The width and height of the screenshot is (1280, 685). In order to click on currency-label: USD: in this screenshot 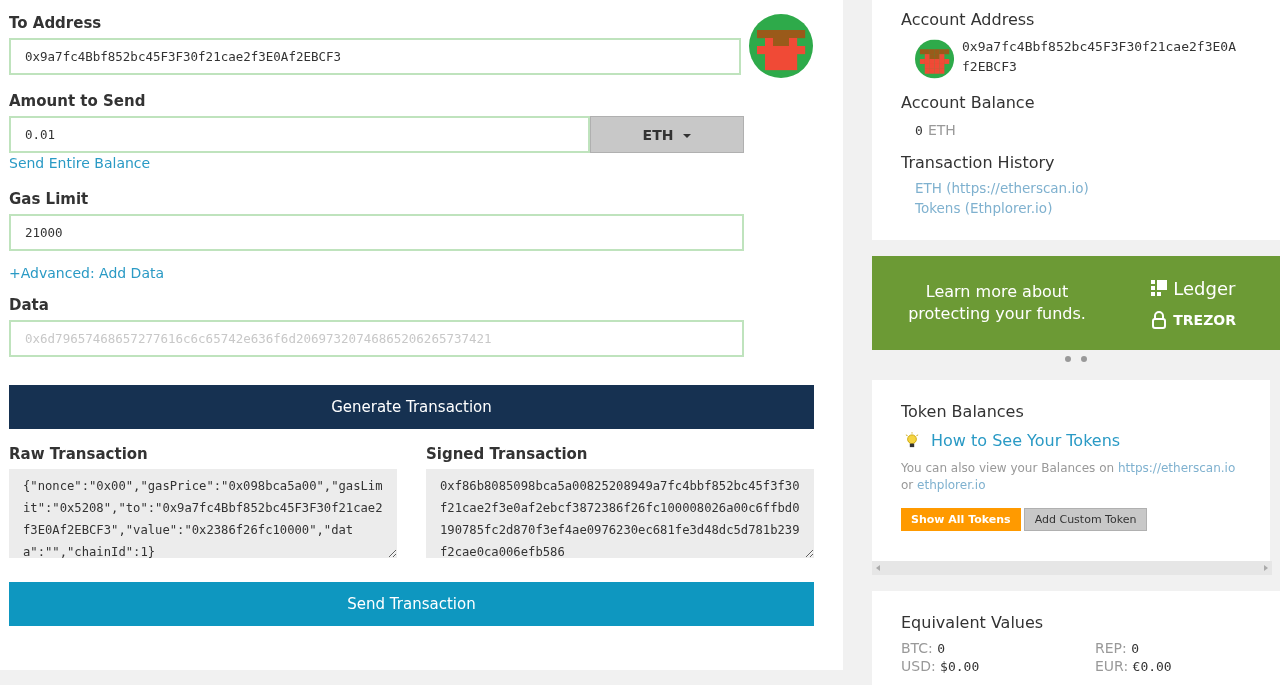, I will do `click(918, 666)`.